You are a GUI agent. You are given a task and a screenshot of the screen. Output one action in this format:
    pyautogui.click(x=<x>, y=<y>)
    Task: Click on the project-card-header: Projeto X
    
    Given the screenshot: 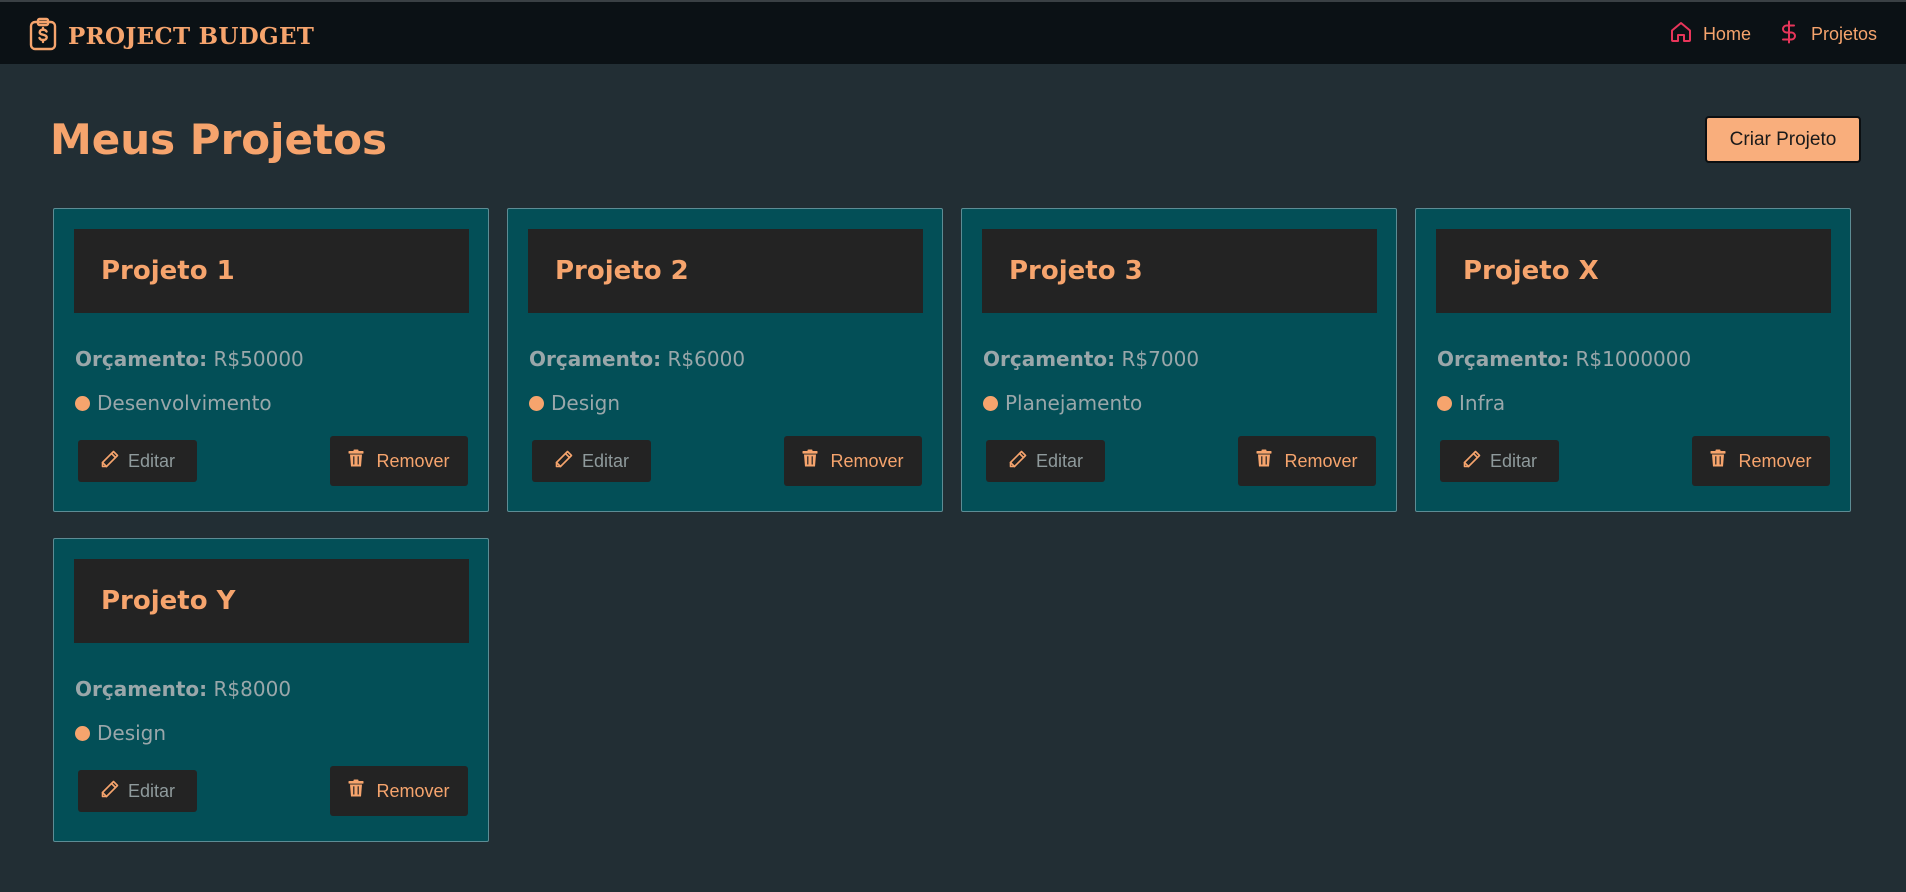 What is the action you would take?
    pyautogui.click(x=1633, y=271)
    